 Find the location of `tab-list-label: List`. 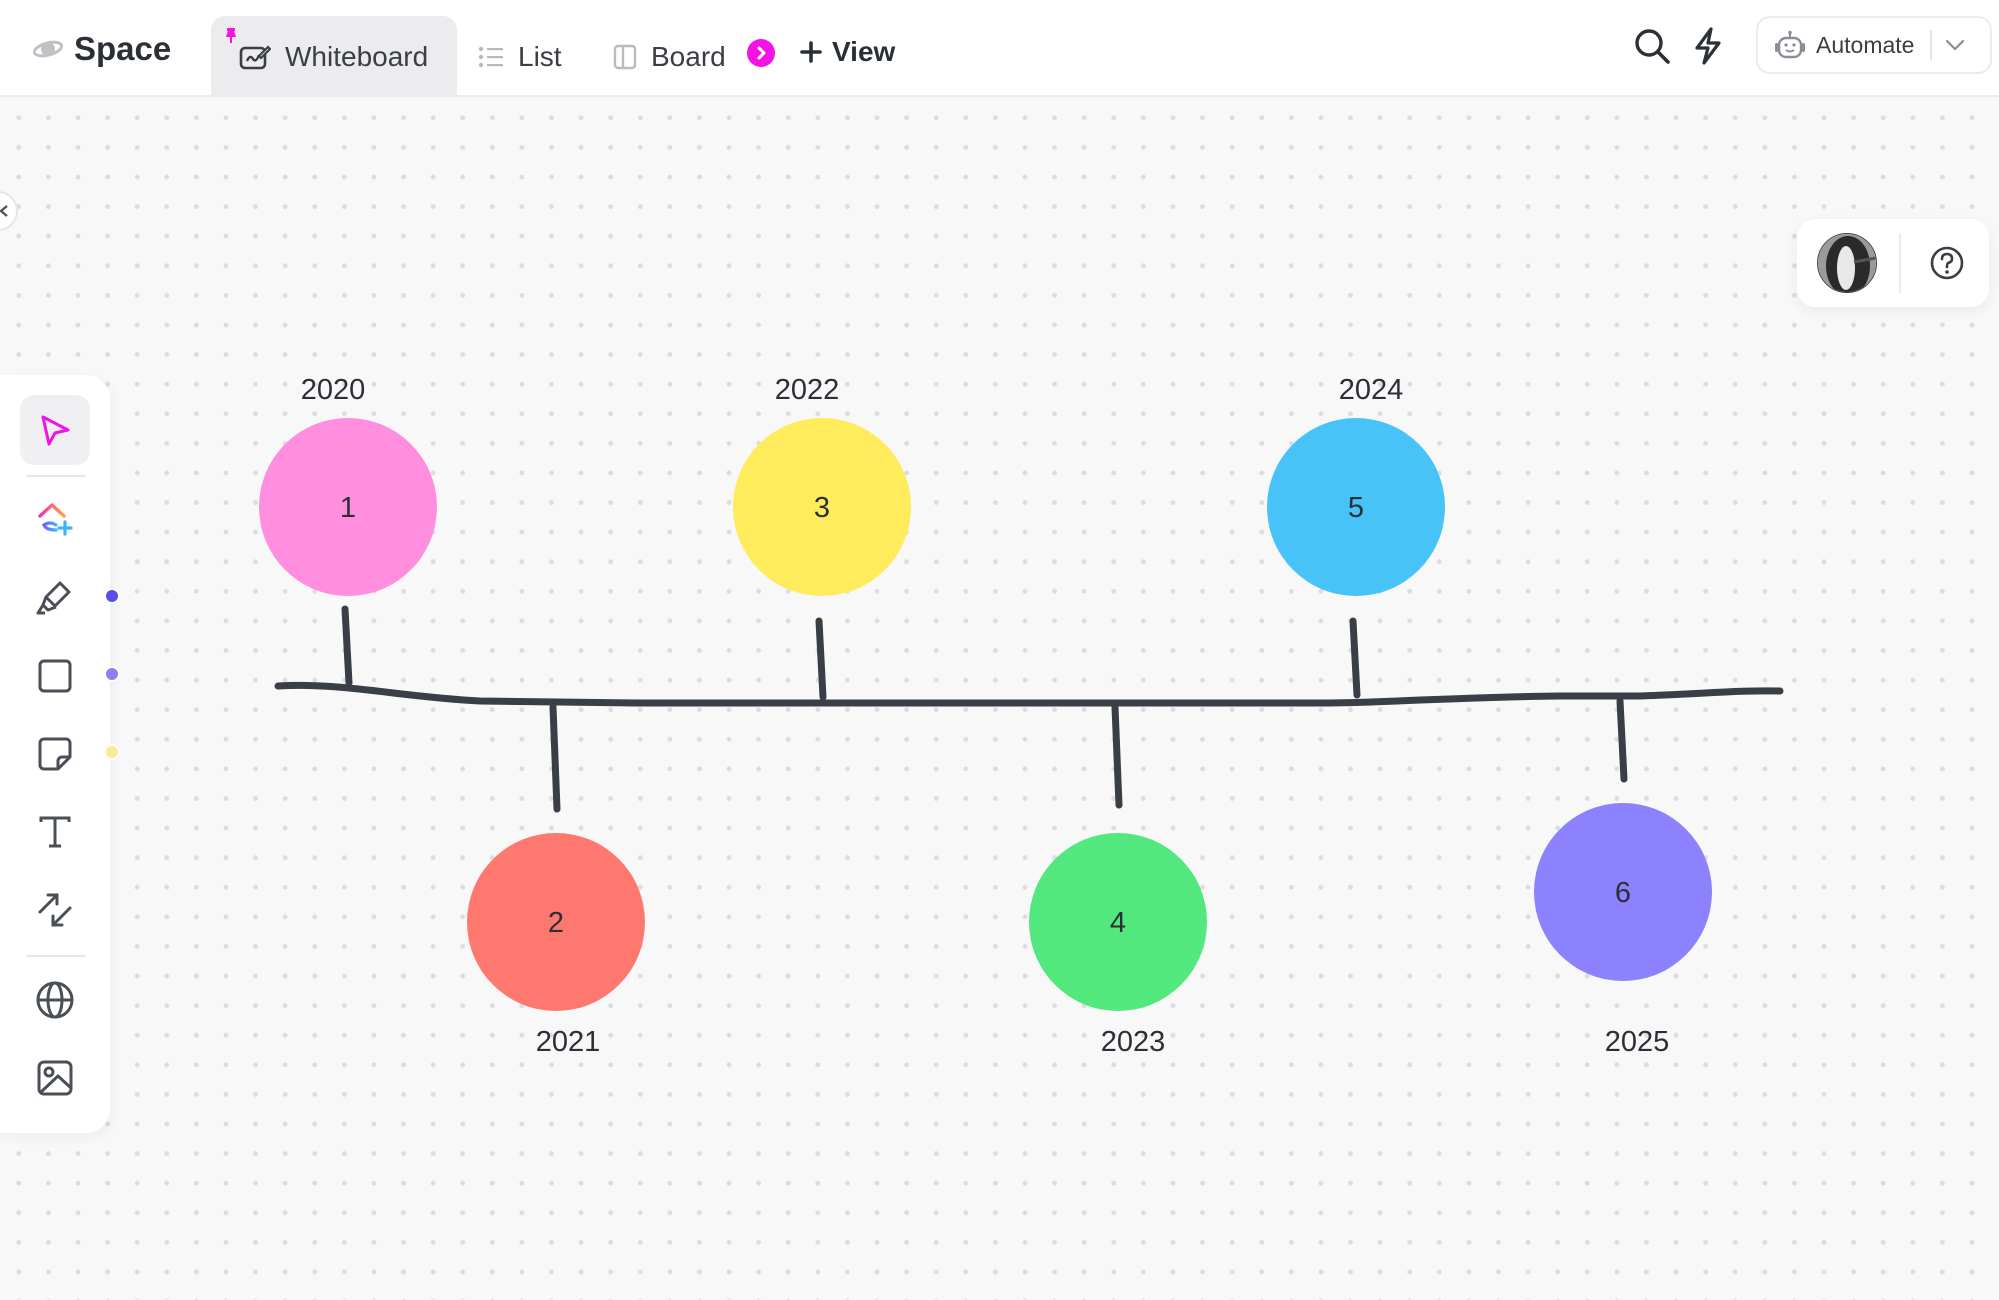

tab-list-label: List is located at coordinates (540, 56).